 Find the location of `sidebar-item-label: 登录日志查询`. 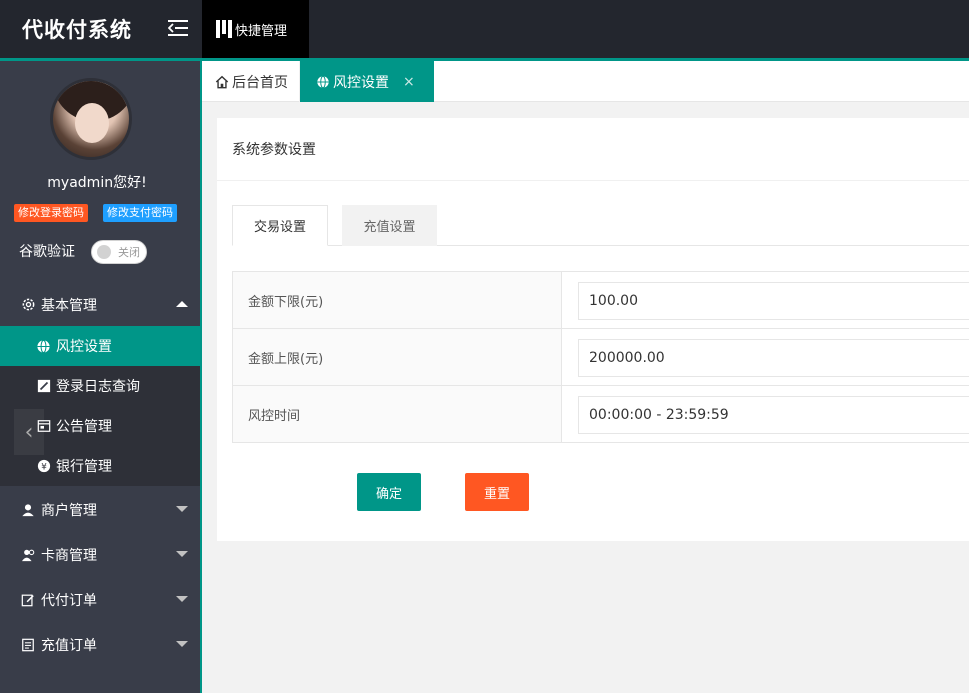

sidebar-item-label: 登录日志查询 is located at coordinates (98, 387).